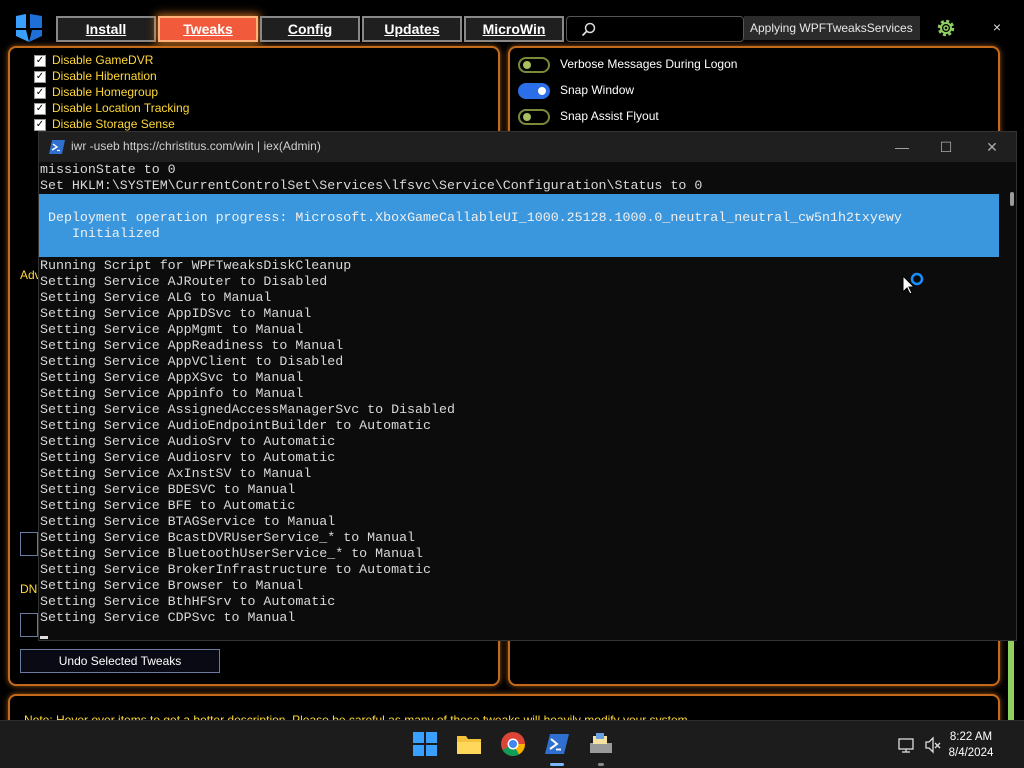 The width and height of the screenshot is (1024, 768). I want to click on terminal-line: Setting Service ALG to Manual, so click(156, 297).